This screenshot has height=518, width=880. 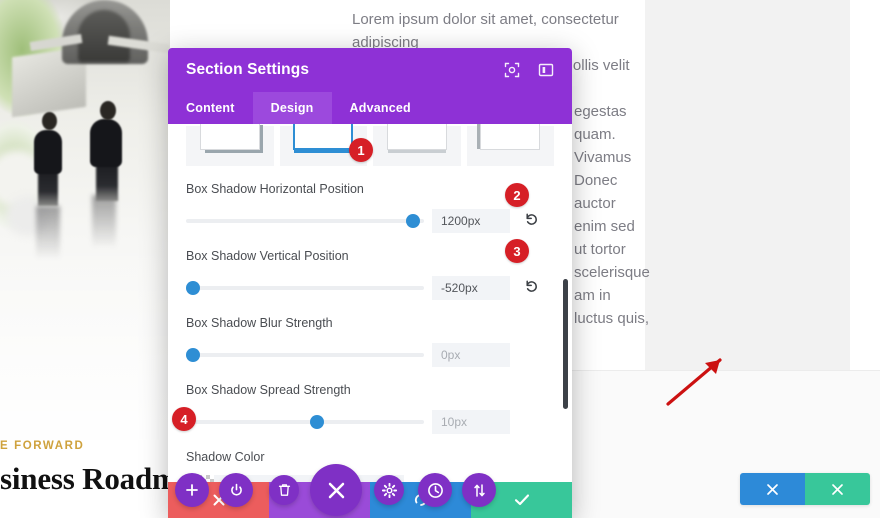 What do you see at coordinates (546, 70) in the screenshot?
I see `layout-toggle-icon` at bounding box center [546, 70].